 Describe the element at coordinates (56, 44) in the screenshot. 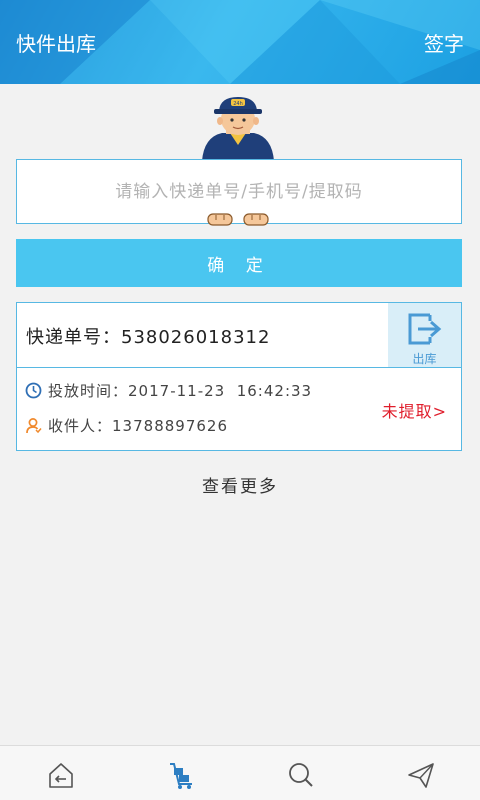

I see `page-title: 快件出库` at that location.